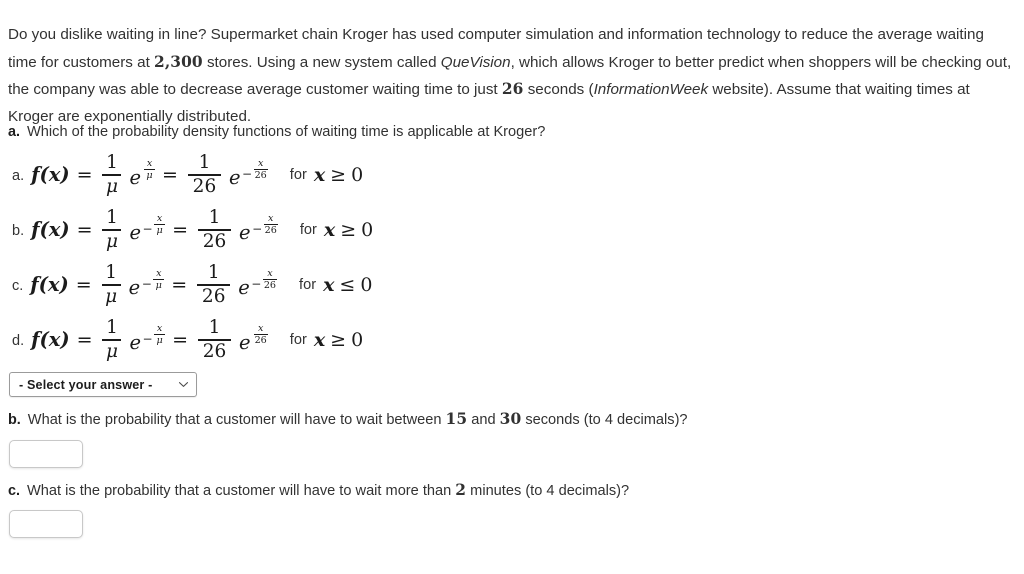 Image resolution: width=1024 pixels, height=574 pixels. Describe the element at coordinates (204, 162) in the screenshot. I see `option-a-numerator-2: 1` at that location.